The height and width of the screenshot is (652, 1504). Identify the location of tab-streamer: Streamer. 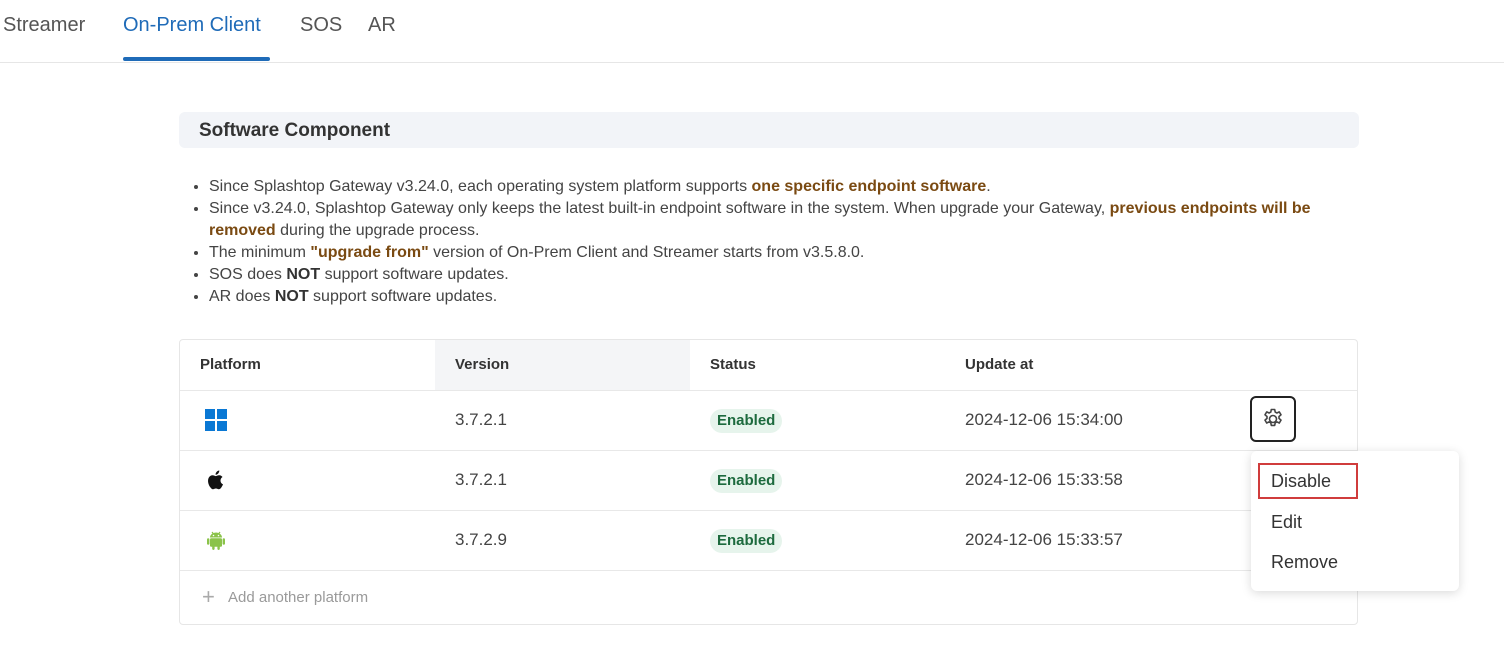
(44, 25).